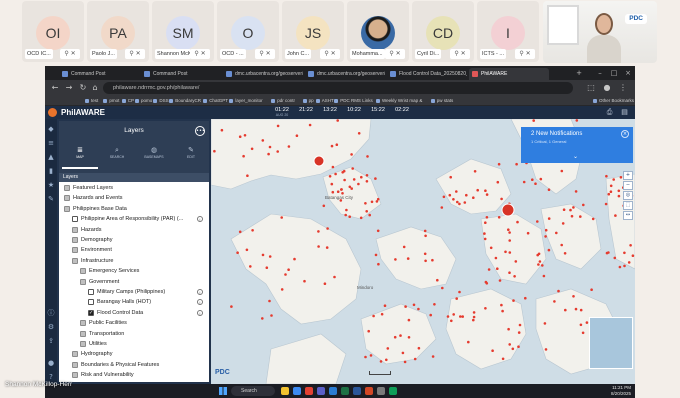 This screenshot has width=680, height=398. I want to click on forward-icon: →, so click(69, 88).